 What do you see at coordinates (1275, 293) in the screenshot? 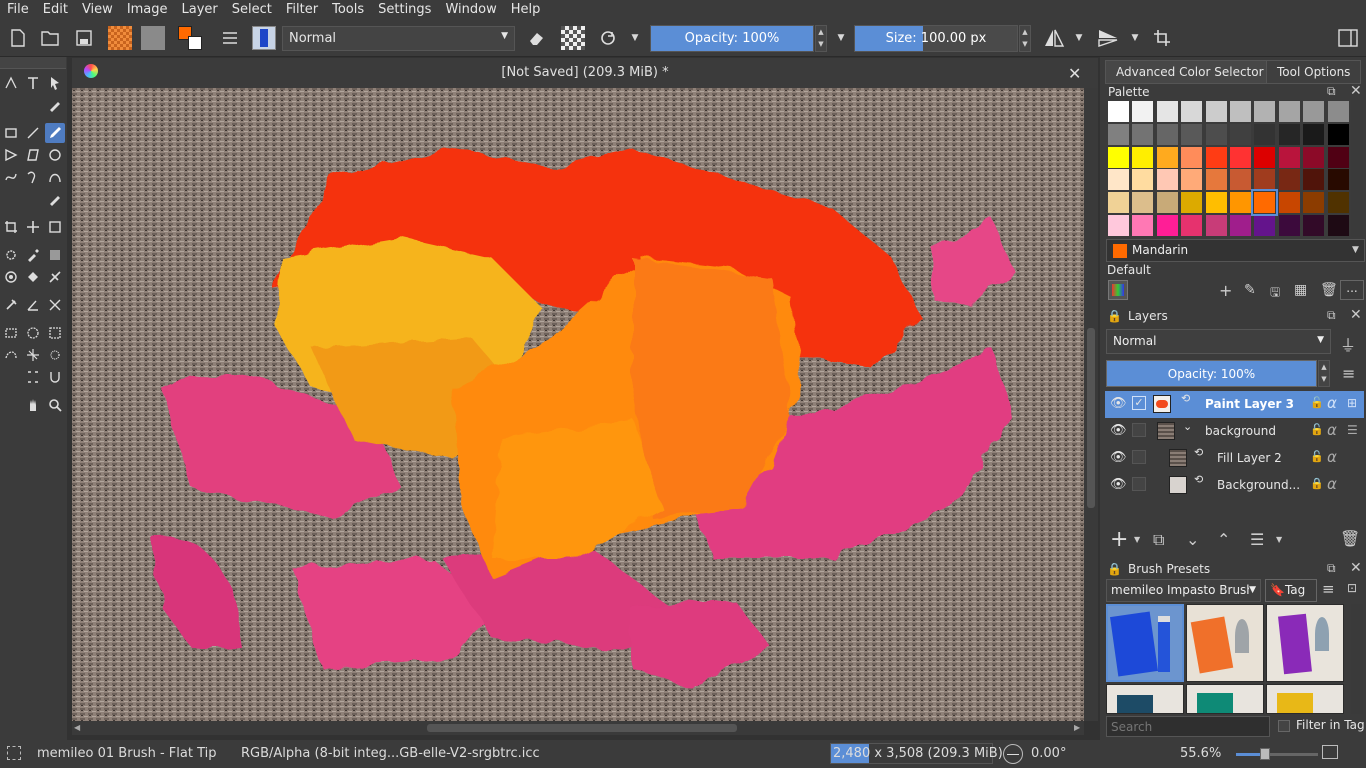
I see `save-palette-icon: 🖫` at bounding box center [1275, 293].